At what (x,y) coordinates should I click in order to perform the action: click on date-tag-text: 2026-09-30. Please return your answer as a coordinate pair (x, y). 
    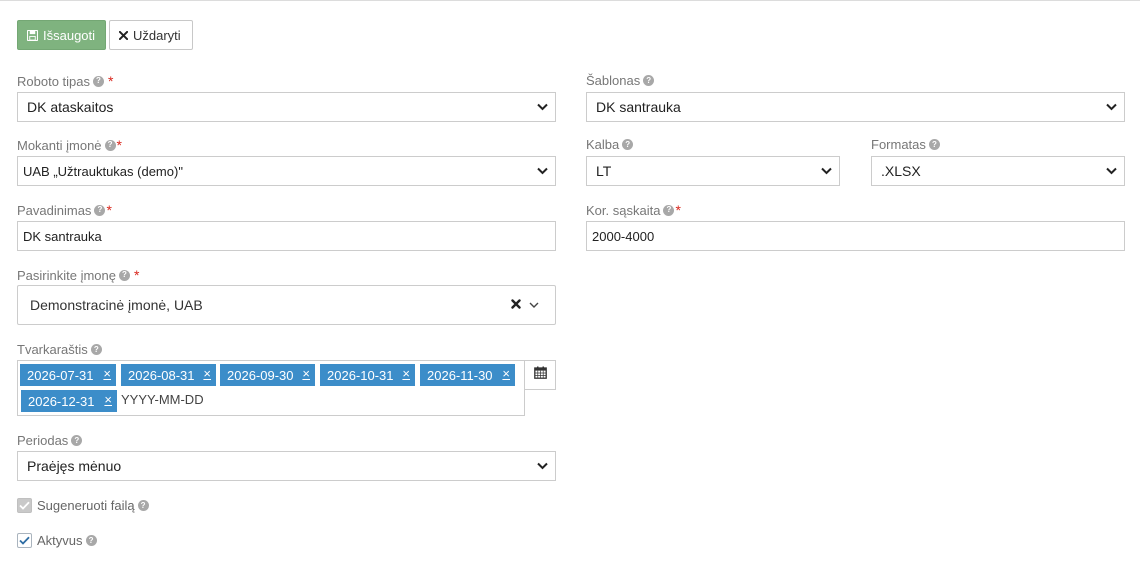
    Looking at the image, I should click on (260, 375).